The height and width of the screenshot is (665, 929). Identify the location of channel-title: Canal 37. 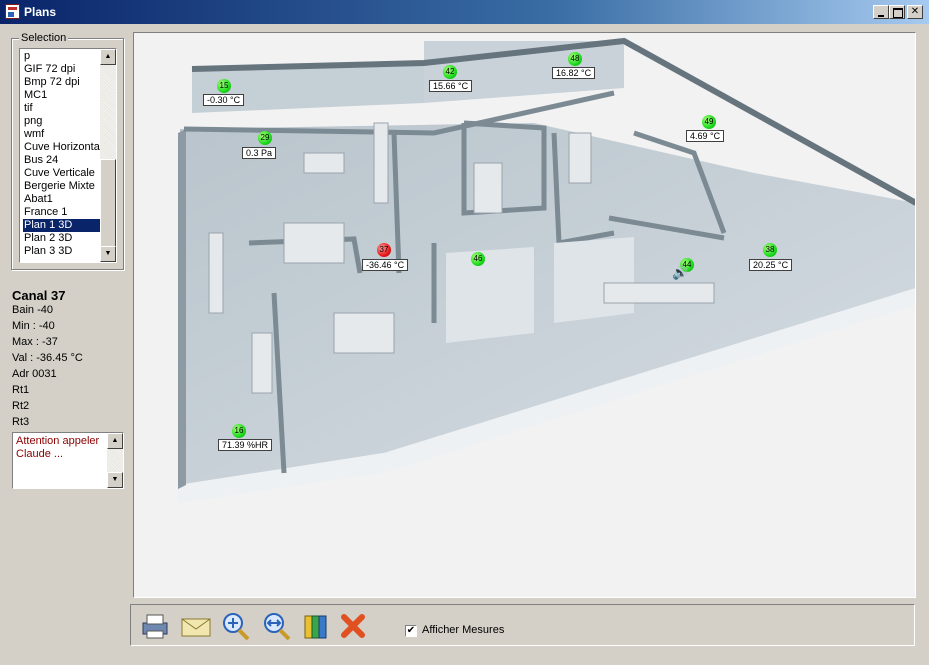
(39, 295).